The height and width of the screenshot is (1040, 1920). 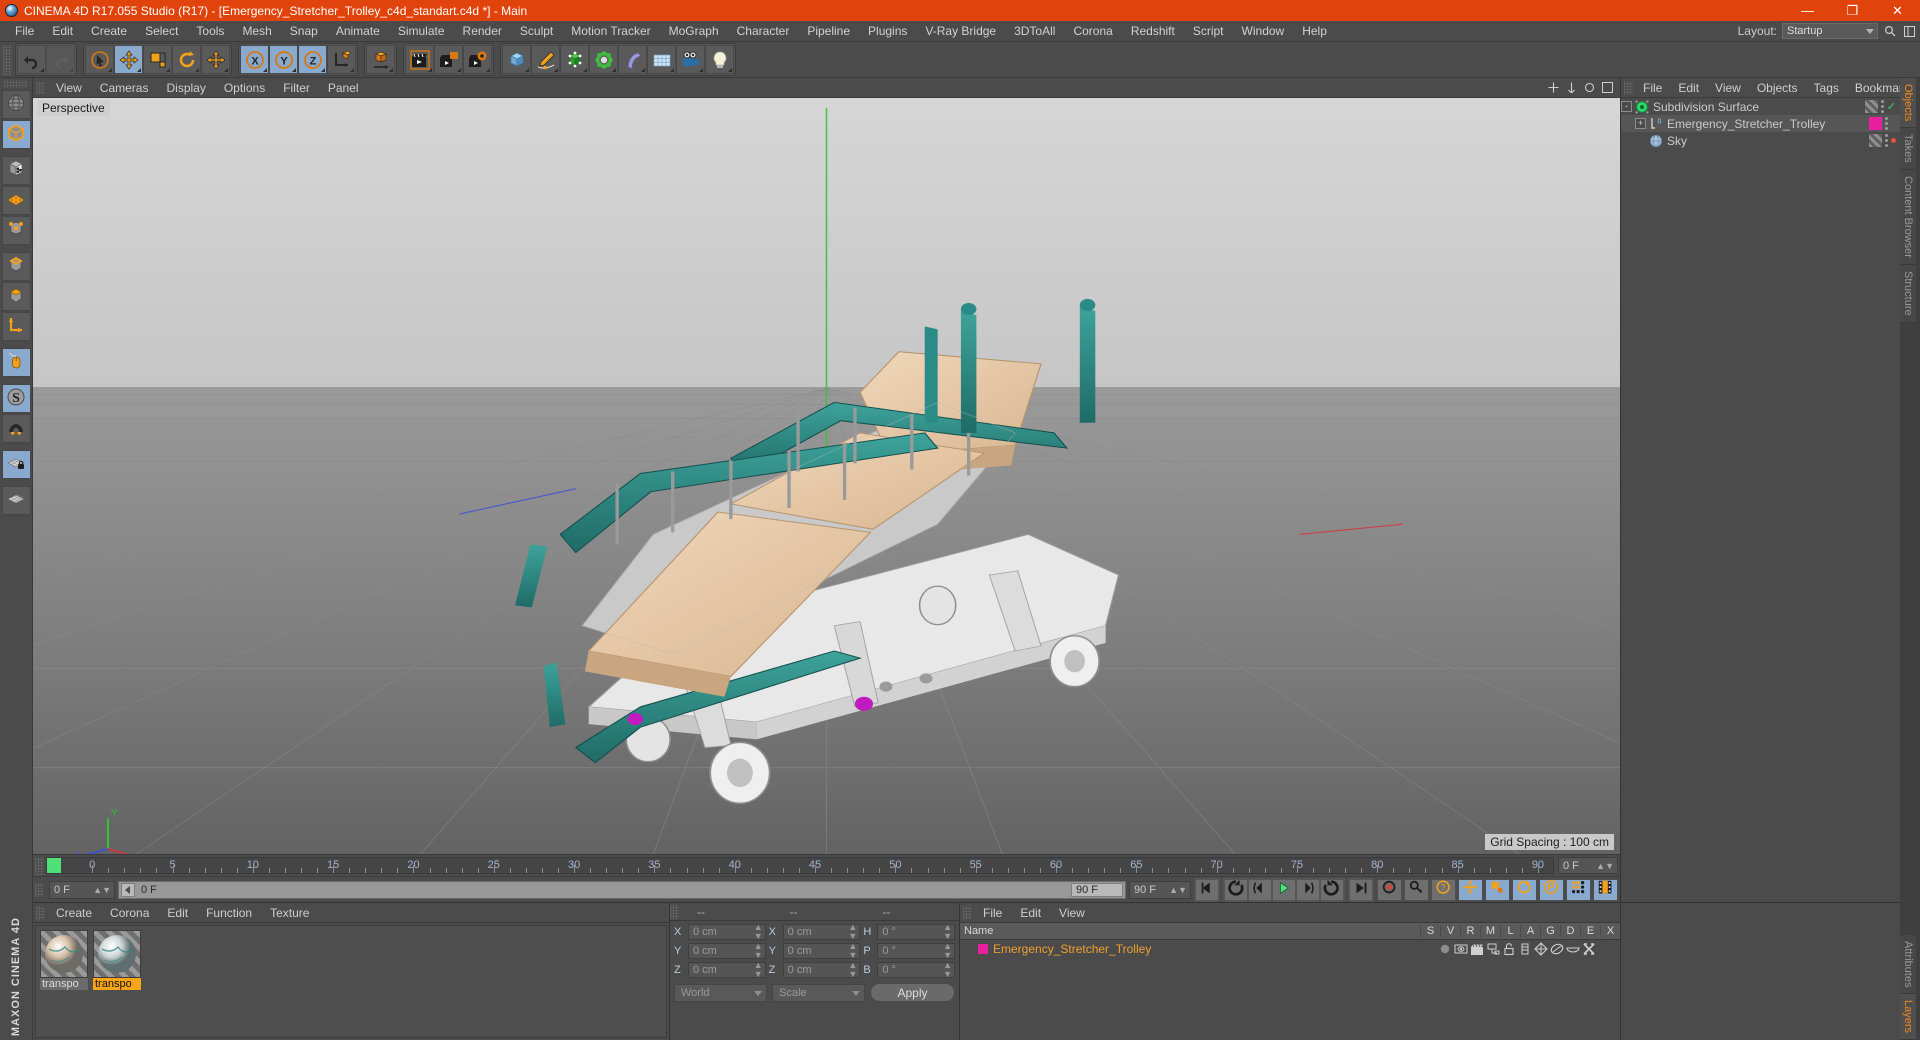 What do you see at coordinates (1908, 293) in the screenshot?
I see `edge-tab-structure: Structure` at bounding box center [1908, 293].